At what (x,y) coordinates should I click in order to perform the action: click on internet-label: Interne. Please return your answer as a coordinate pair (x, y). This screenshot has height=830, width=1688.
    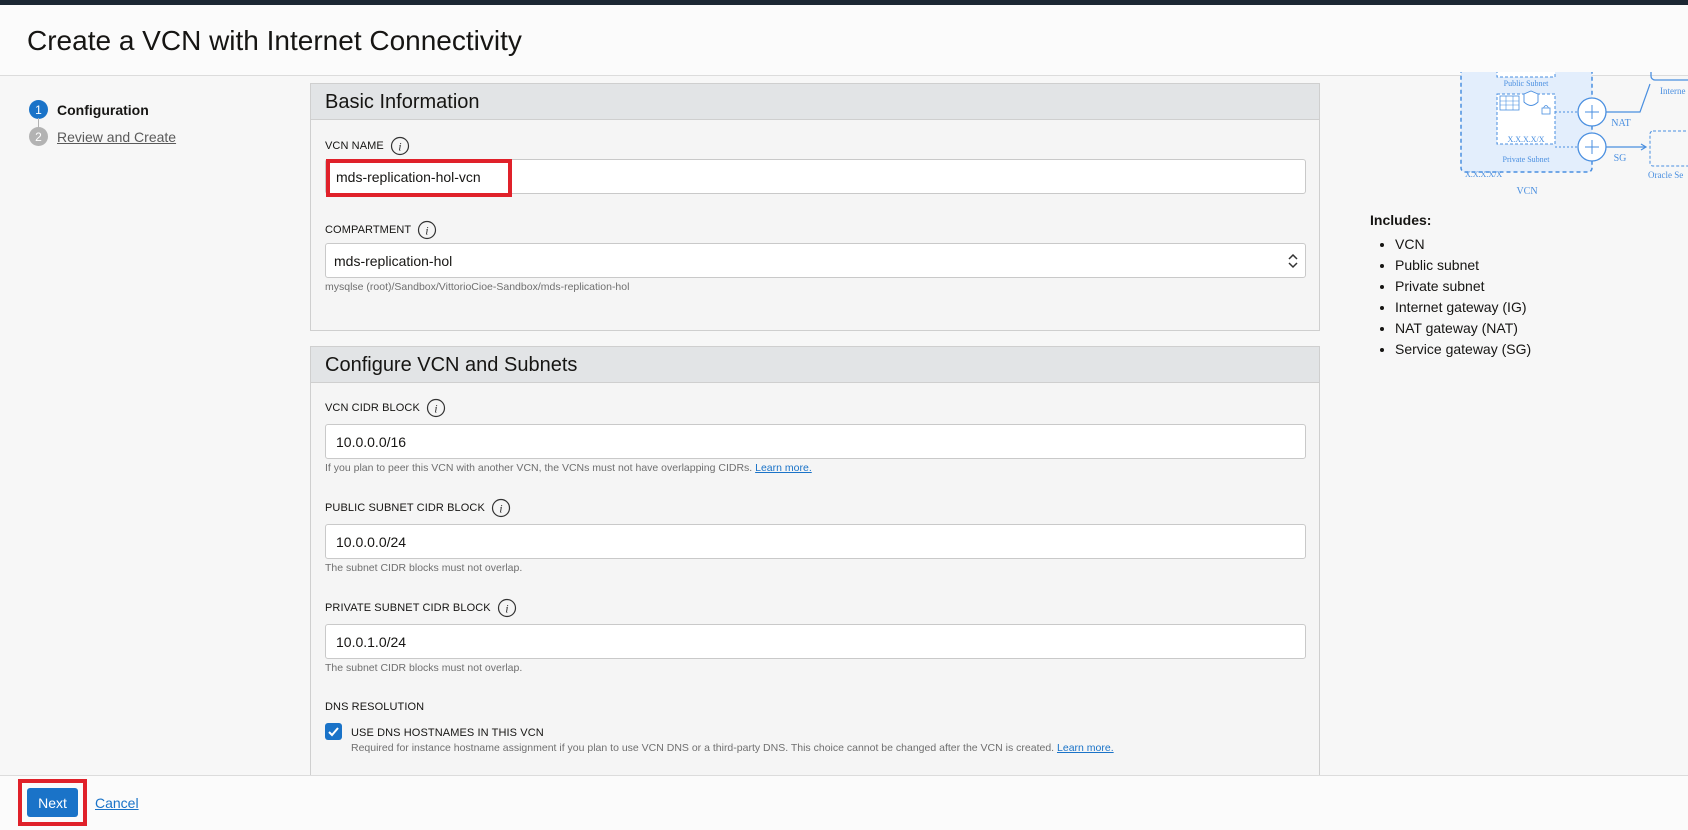
    Looking at the image, I should click on (1672, 91).